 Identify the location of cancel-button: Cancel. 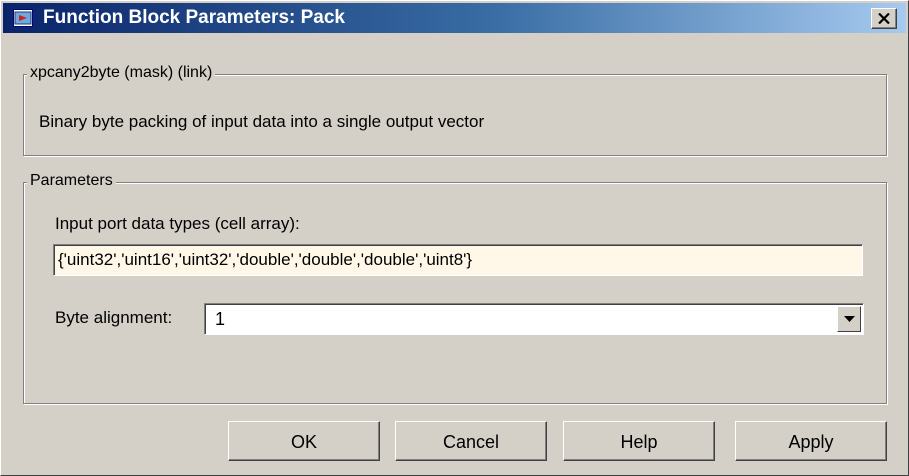
(471, 441).